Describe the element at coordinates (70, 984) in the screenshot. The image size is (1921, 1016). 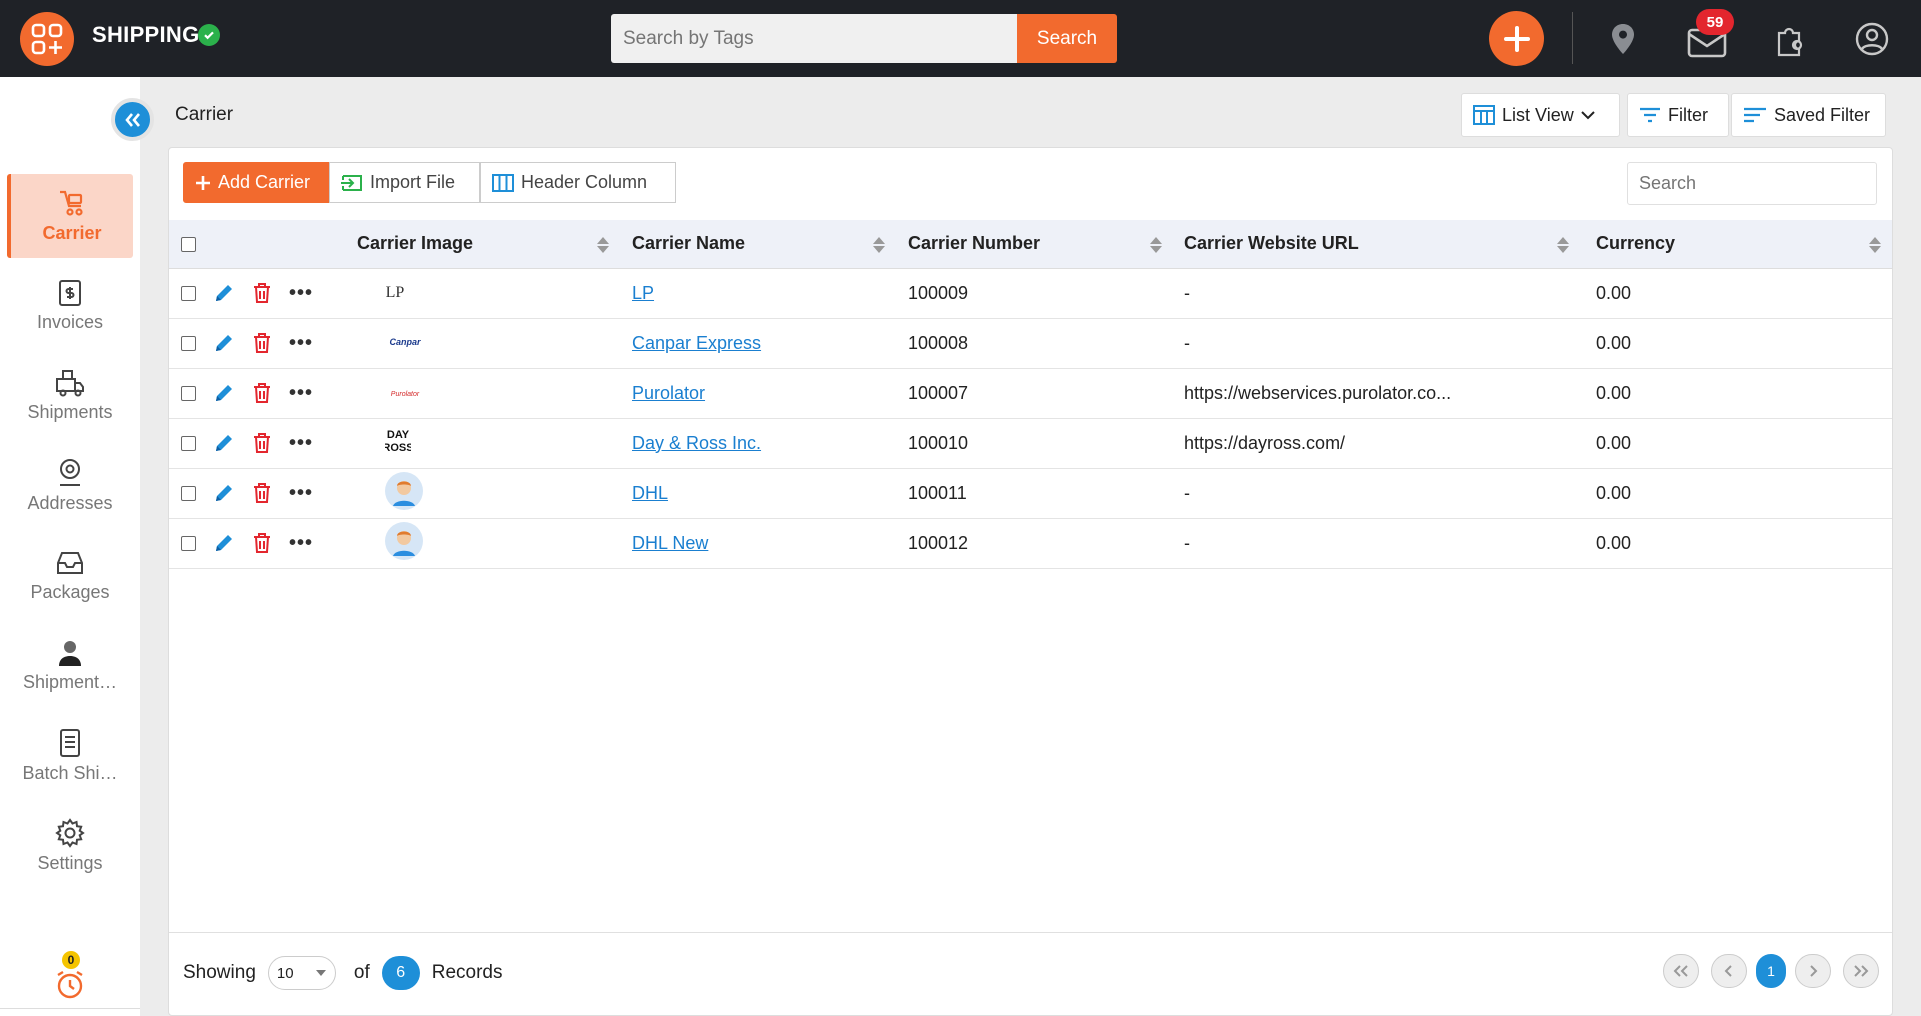
I see `alarm-clock-icon` at that location.